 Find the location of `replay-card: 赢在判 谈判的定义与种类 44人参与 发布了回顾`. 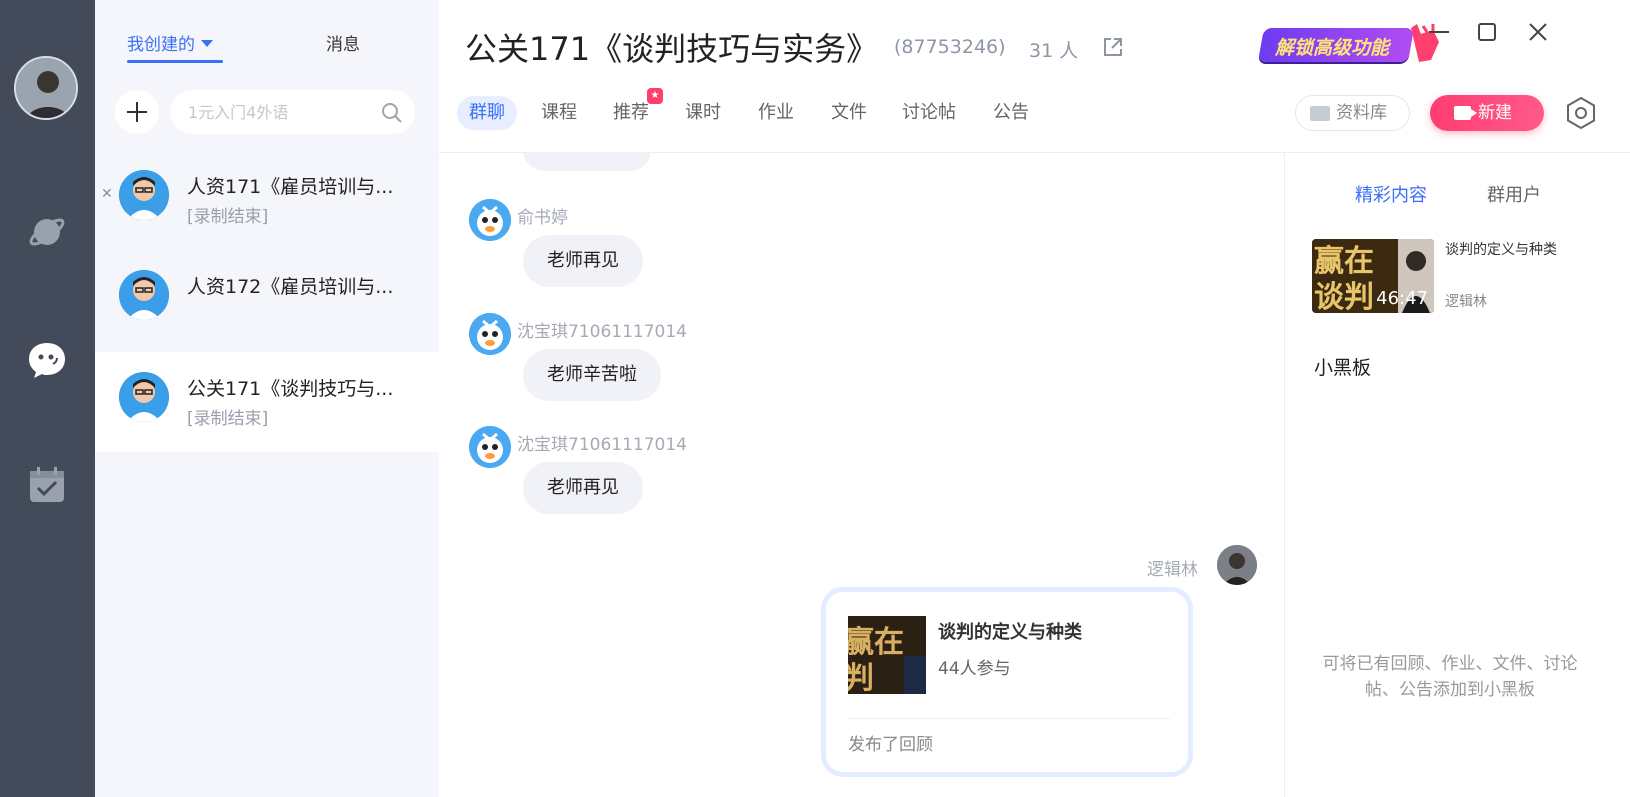

replay-card: 赢在判 谈判的定义与种类 44人参与 发布了回顾 is located at coordinates (1007, 682).